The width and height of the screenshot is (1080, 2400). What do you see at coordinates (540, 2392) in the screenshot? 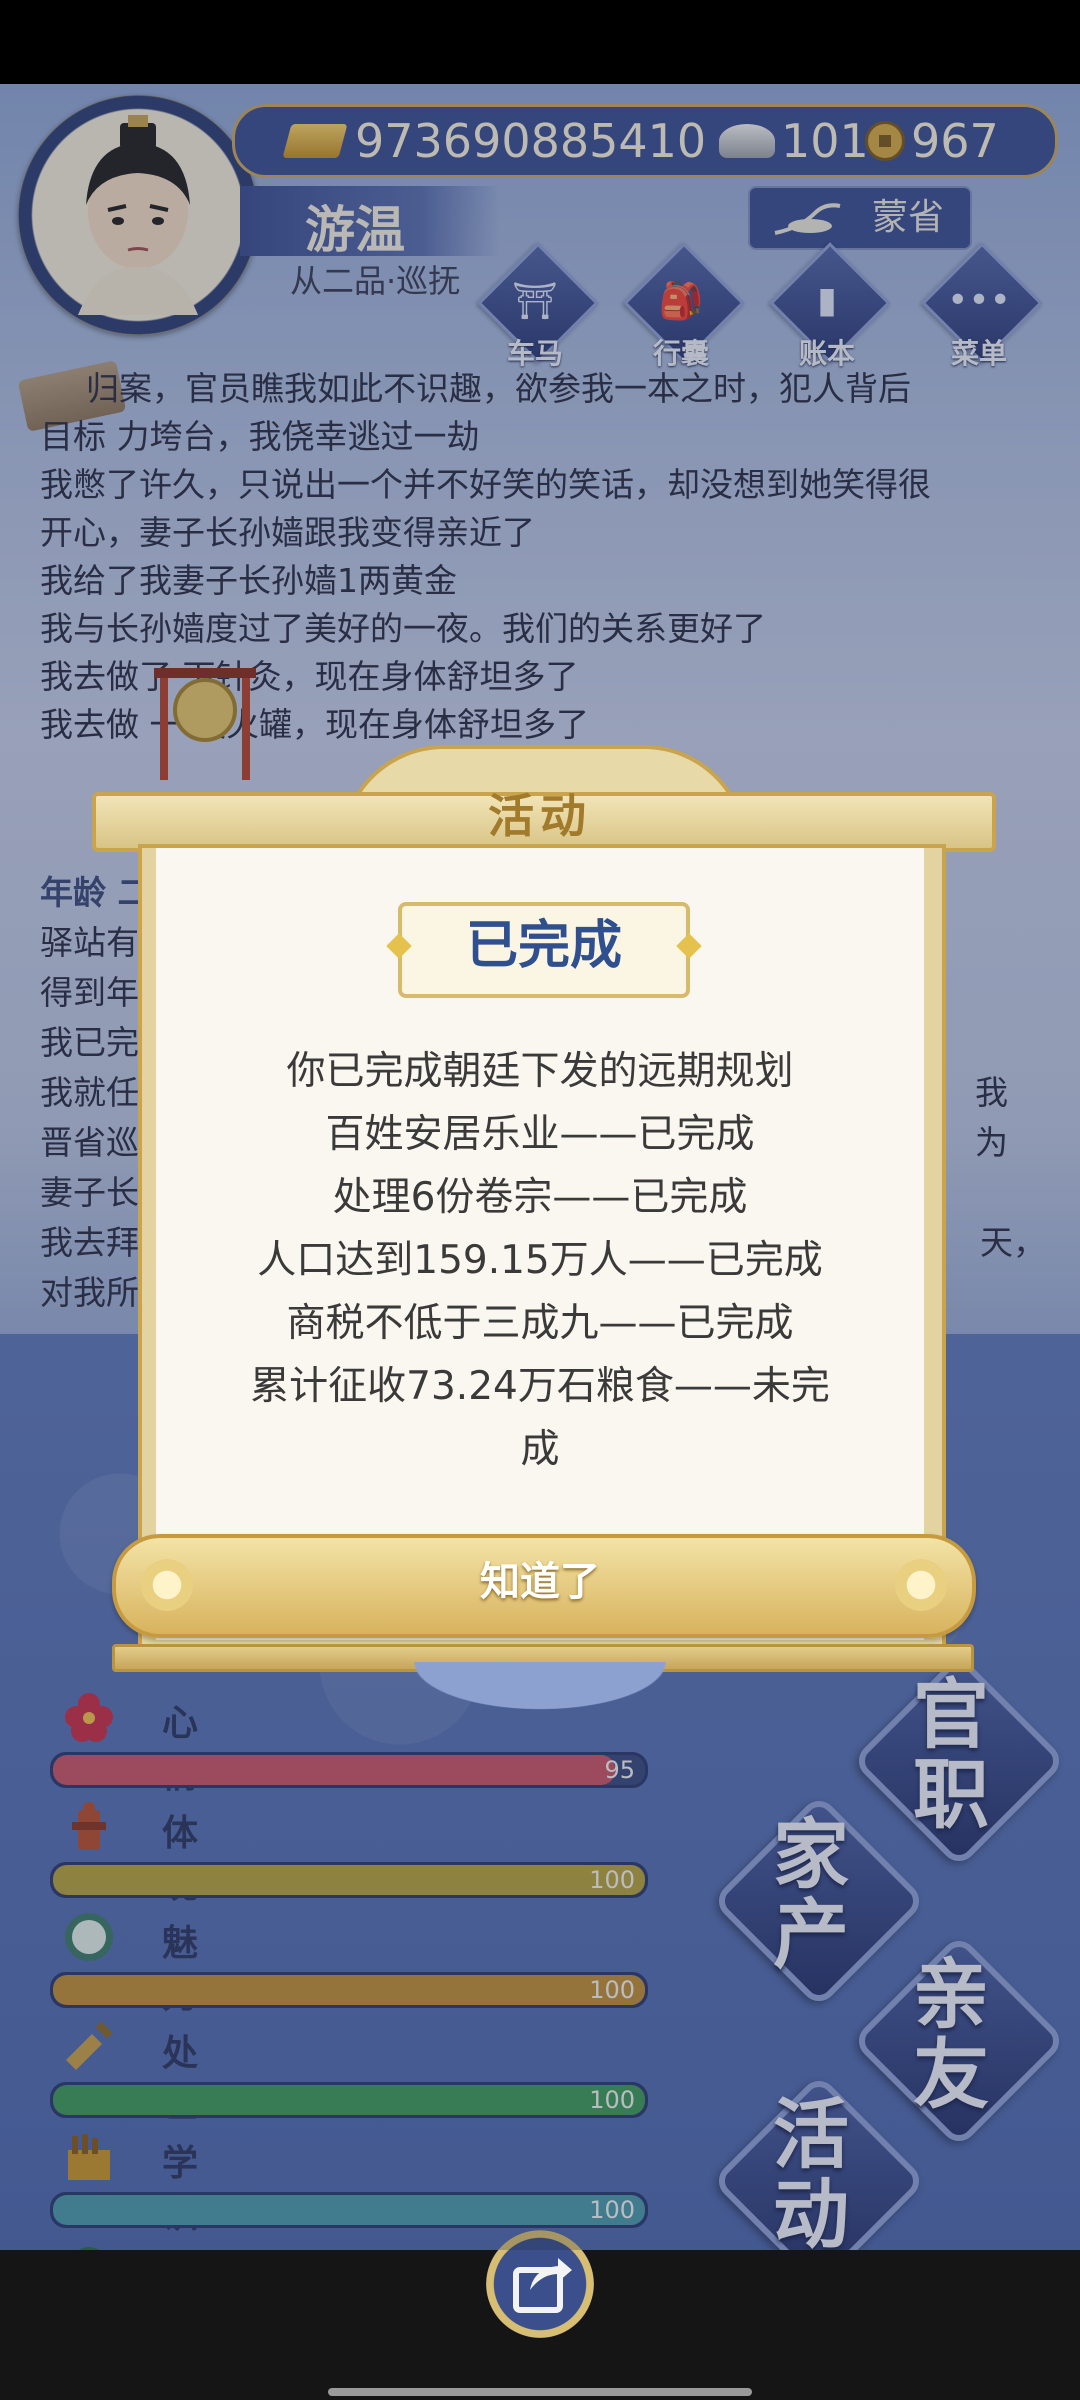
I see `home-indicator` at bounding box center [540, 2392].